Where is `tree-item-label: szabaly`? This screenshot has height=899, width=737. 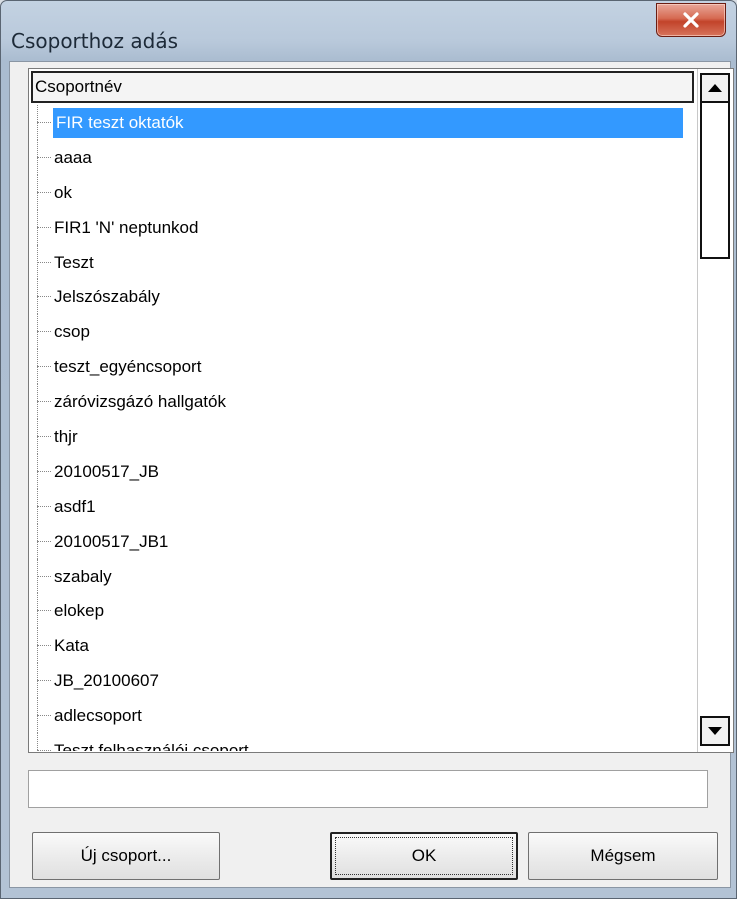
tree-item-label: szabaly is located at coordinates (83, 576).